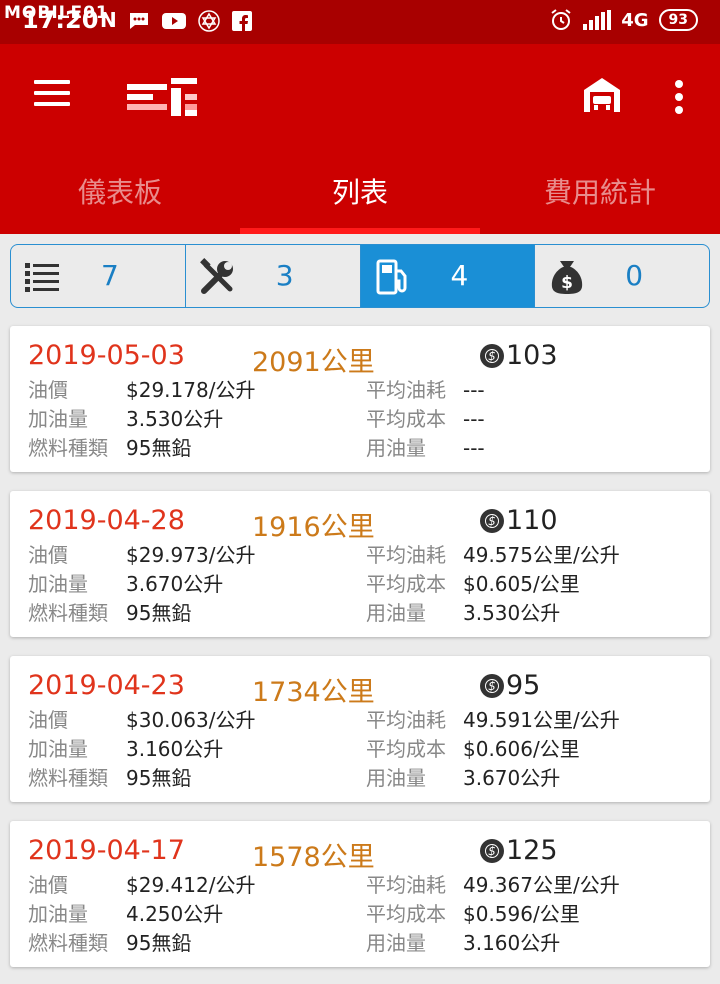 This screenshot has width=720, height=984. Describe the element at coordinates (493, 555) in the screenshot. I see `avg-consumption-row: 平均油耗 49.575公里/公升` at that location.